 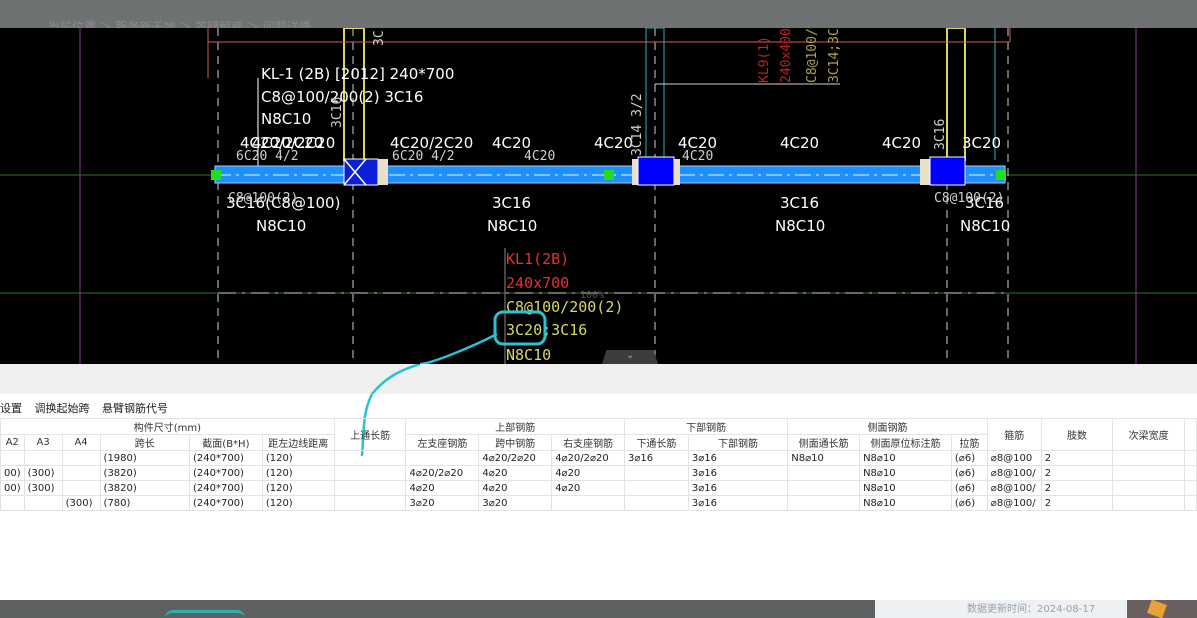 What do you see at coordinates (799, 143) in the screenshot?
I see `span-top-right-label: 4C20` at bounding box center [799, 143].